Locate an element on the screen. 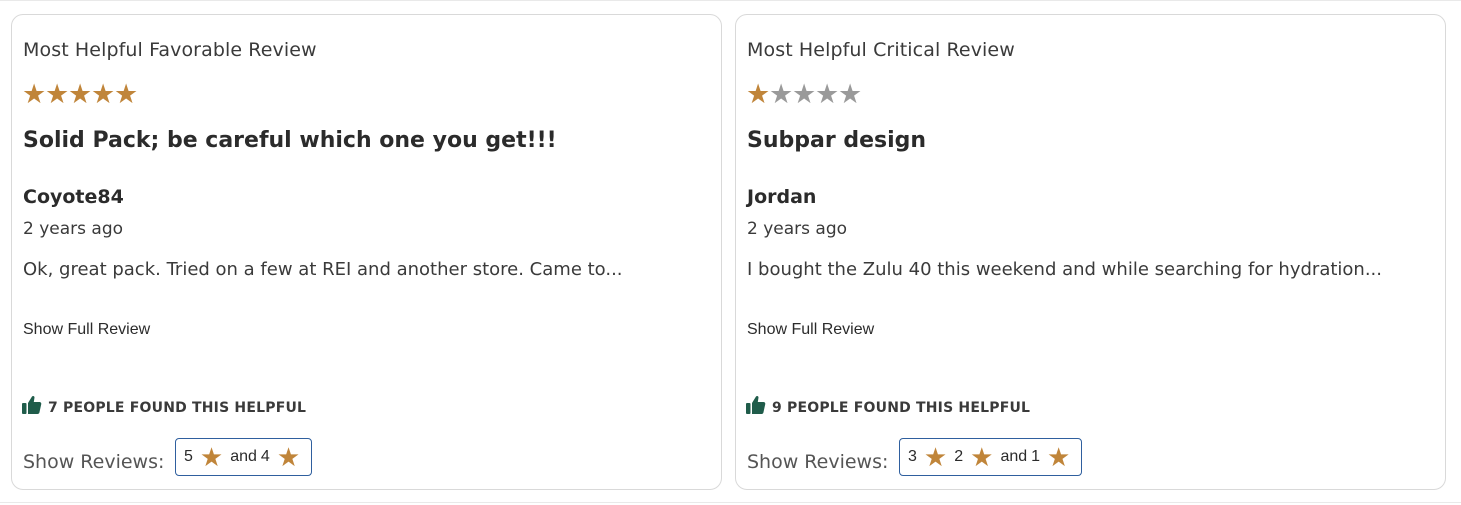 The width and height of the screenshot is (1461, 505). filter-value: 4 is located at coordinates (265, 456).